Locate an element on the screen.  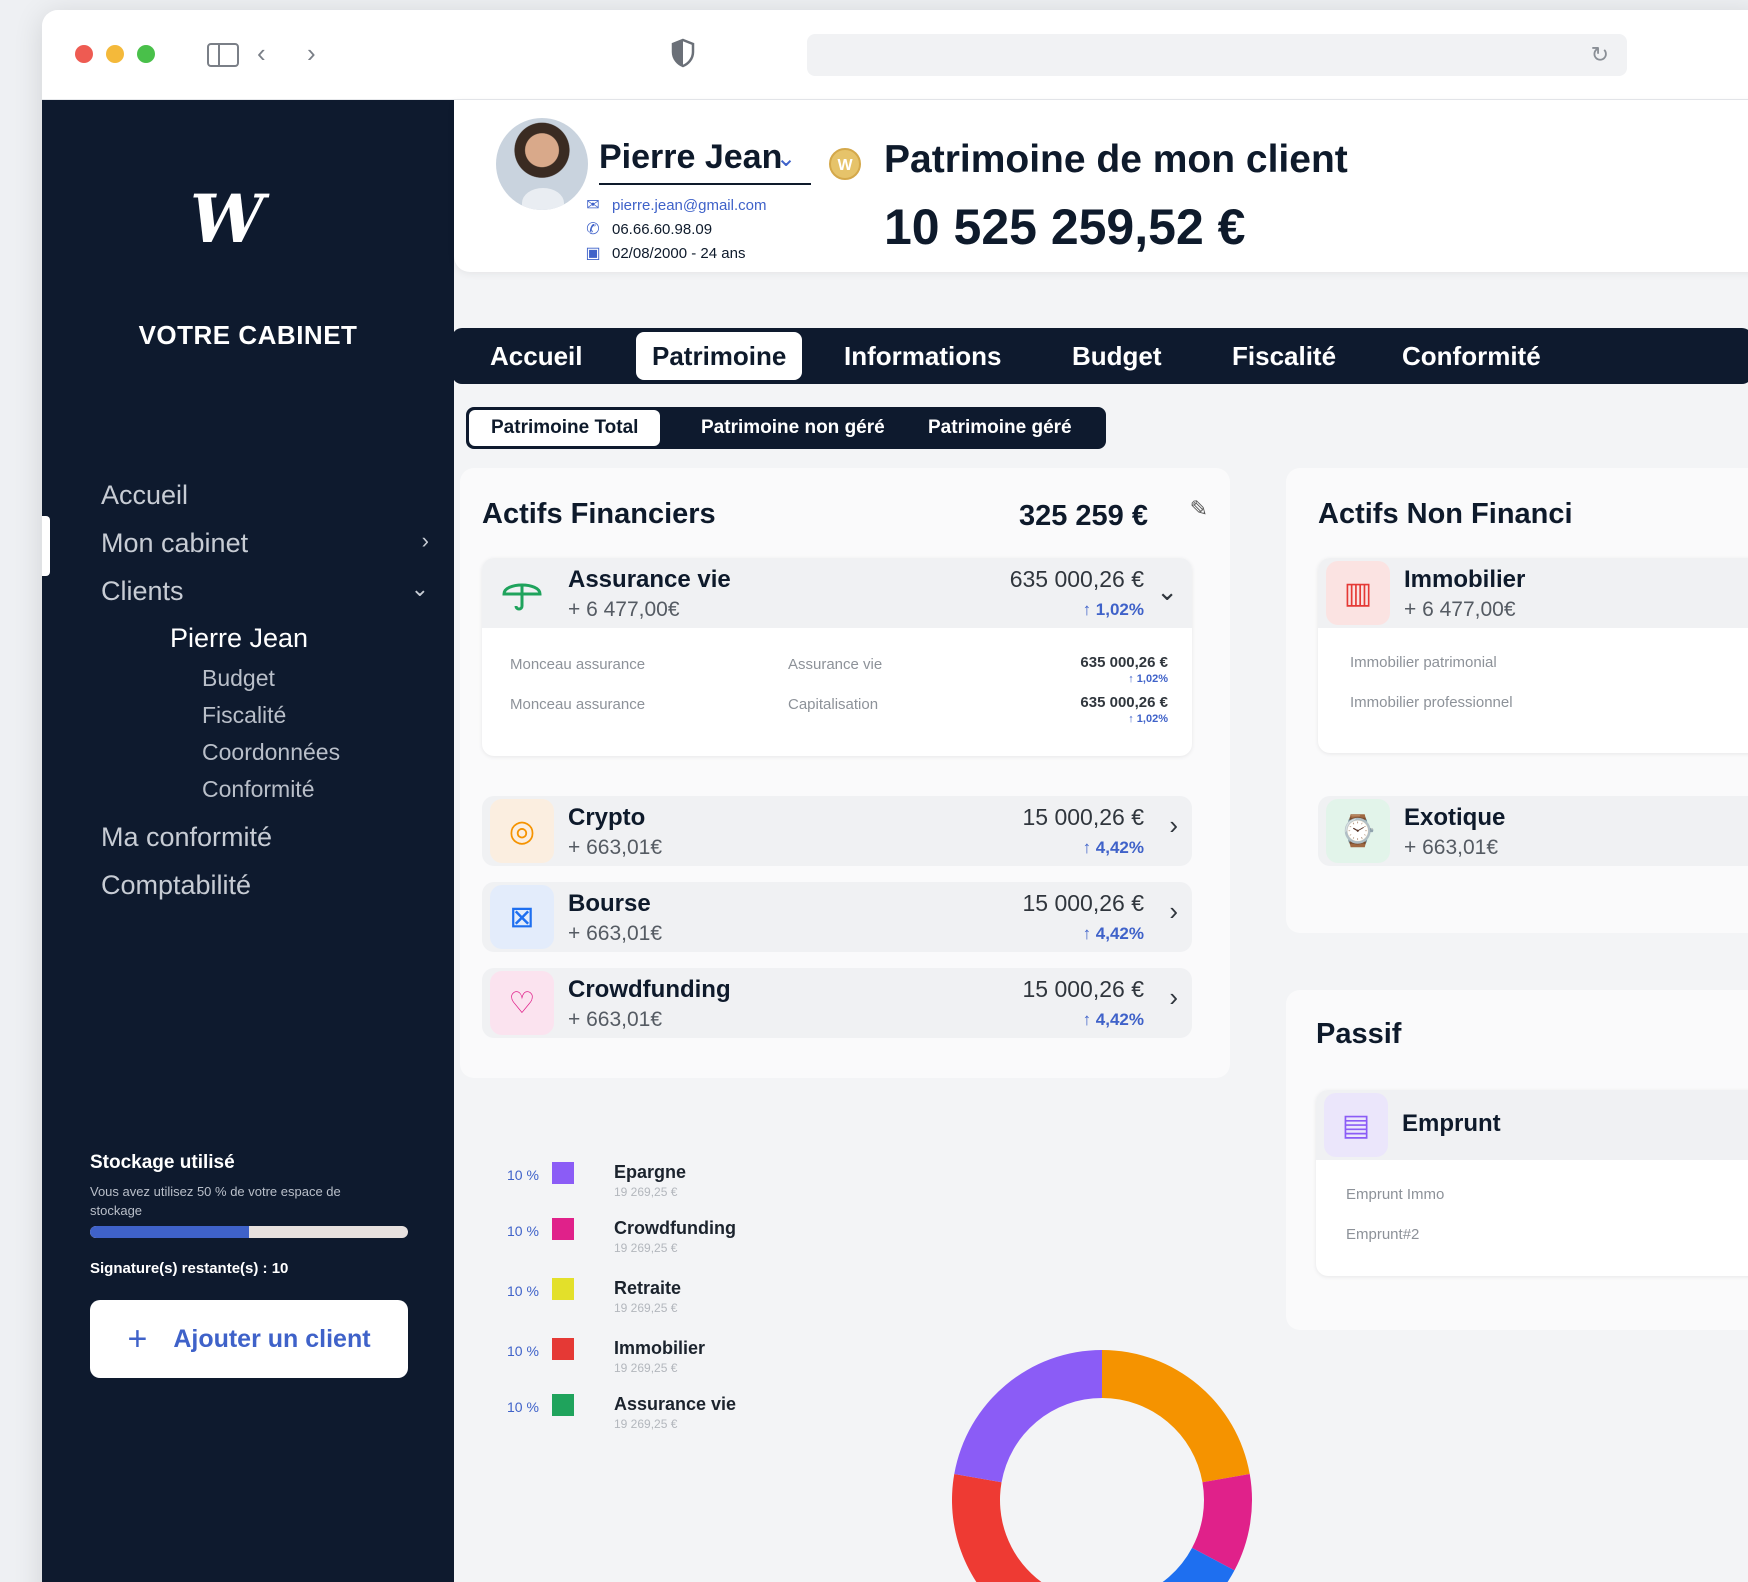
client-phone: ✆ 06.66.60.98.09 is located at coordinates (648, 229).